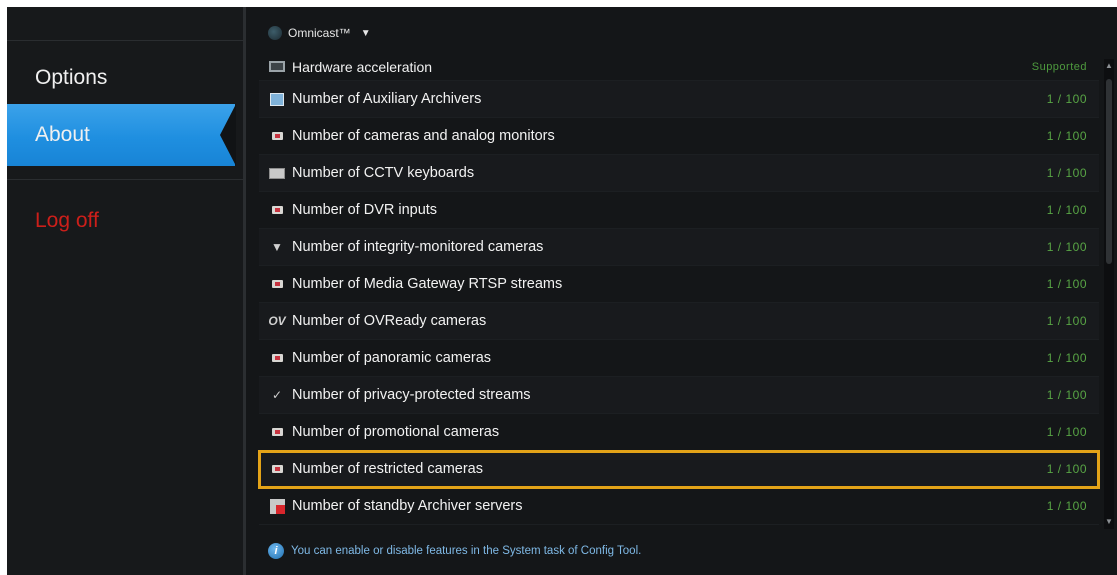 This screenshot has height=575, width=1117. Describe the element at coordinates (679, 210) in the screenshot. I see `feature-row: Number of DVR inputs 1 / 100` at that location.